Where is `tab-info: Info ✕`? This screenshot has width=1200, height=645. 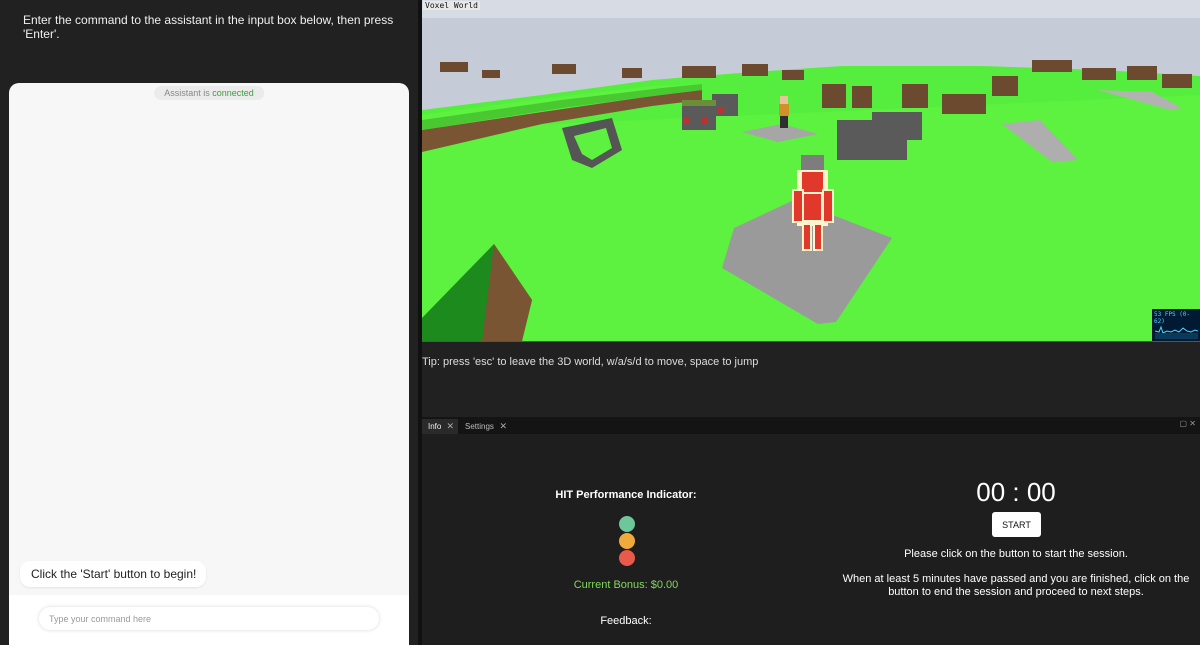
tab-info: Info ✕ is located at coordinates (440, 426).